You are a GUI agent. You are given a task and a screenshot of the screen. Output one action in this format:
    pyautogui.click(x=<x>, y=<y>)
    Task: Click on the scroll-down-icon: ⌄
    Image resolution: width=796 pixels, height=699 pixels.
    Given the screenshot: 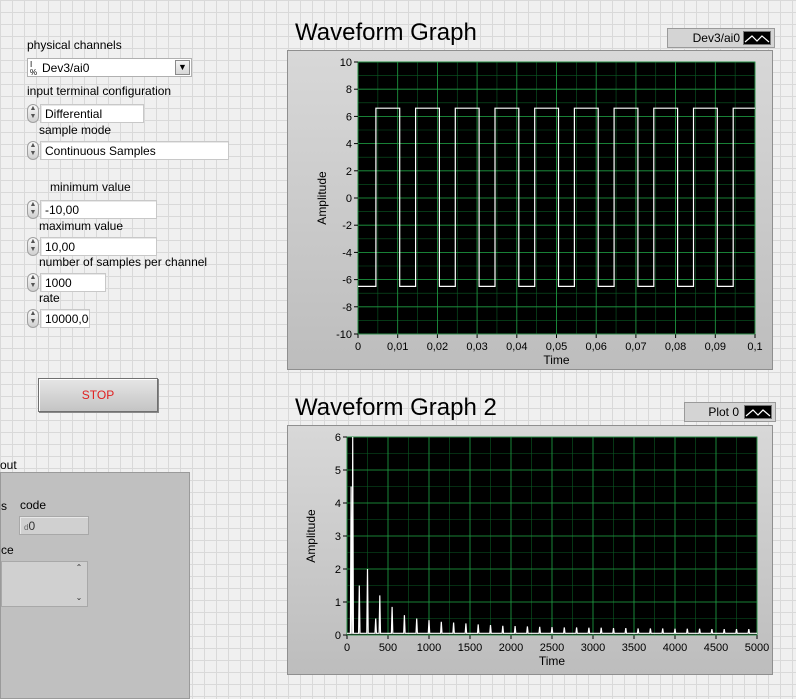 What is the action you would take?
    pyautogui.click(x=79, y=598)
    